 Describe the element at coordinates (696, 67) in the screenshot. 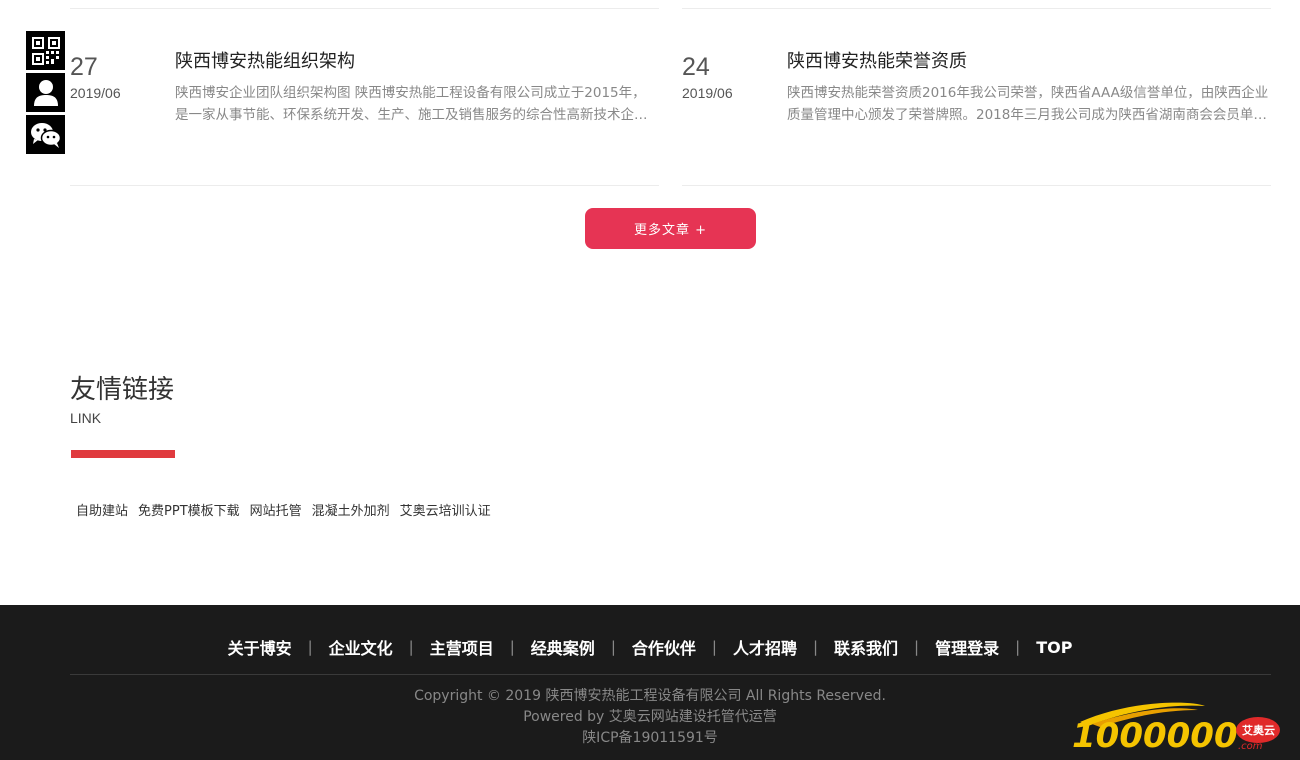

I see `news-day: 24` at that location.